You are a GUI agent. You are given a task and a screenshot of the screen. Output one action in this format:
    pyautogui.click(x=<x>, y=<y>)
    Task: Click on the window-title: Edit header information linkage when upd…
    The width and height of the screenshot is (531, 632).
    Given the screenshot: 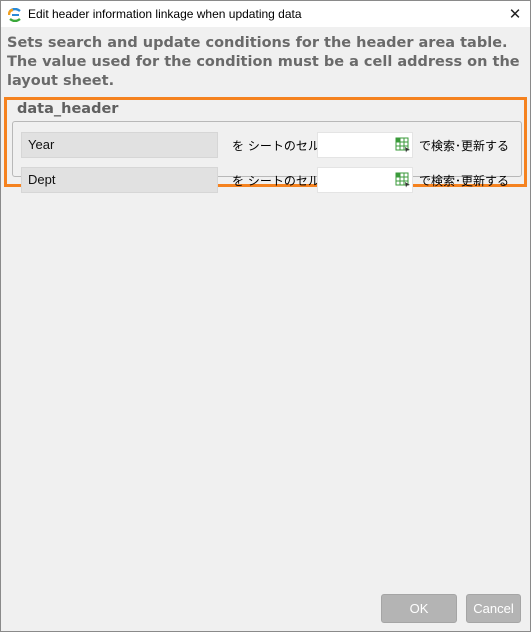 What is the action you would take?
    pyautogui.click(x=165, y=14)
    